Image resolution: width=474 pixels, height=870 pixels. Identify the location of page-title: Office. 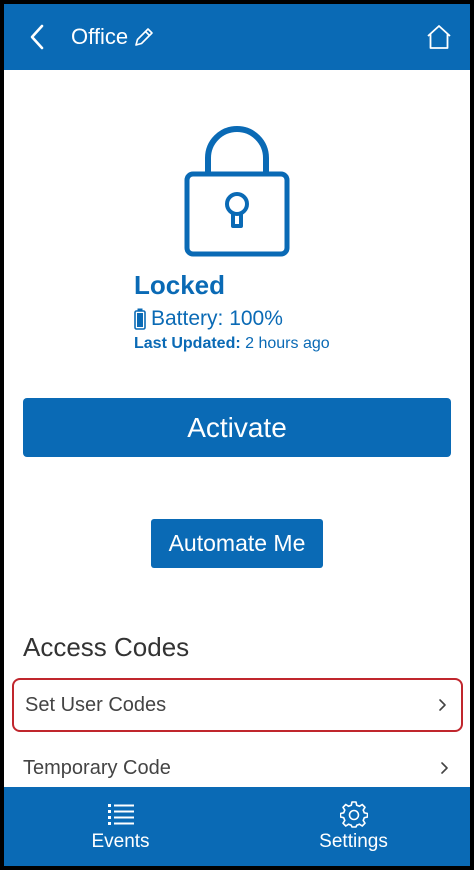
(100, 36).